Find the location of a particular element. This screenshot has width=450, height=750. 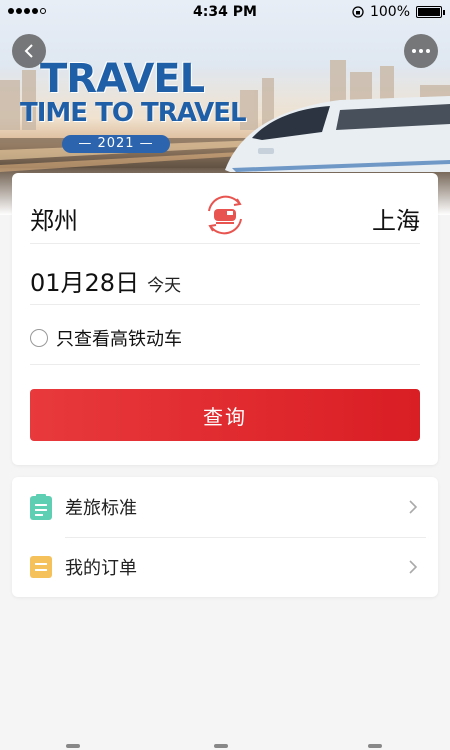

filter-label: 只查看高铁动车 is located at coordinates (119, 339).